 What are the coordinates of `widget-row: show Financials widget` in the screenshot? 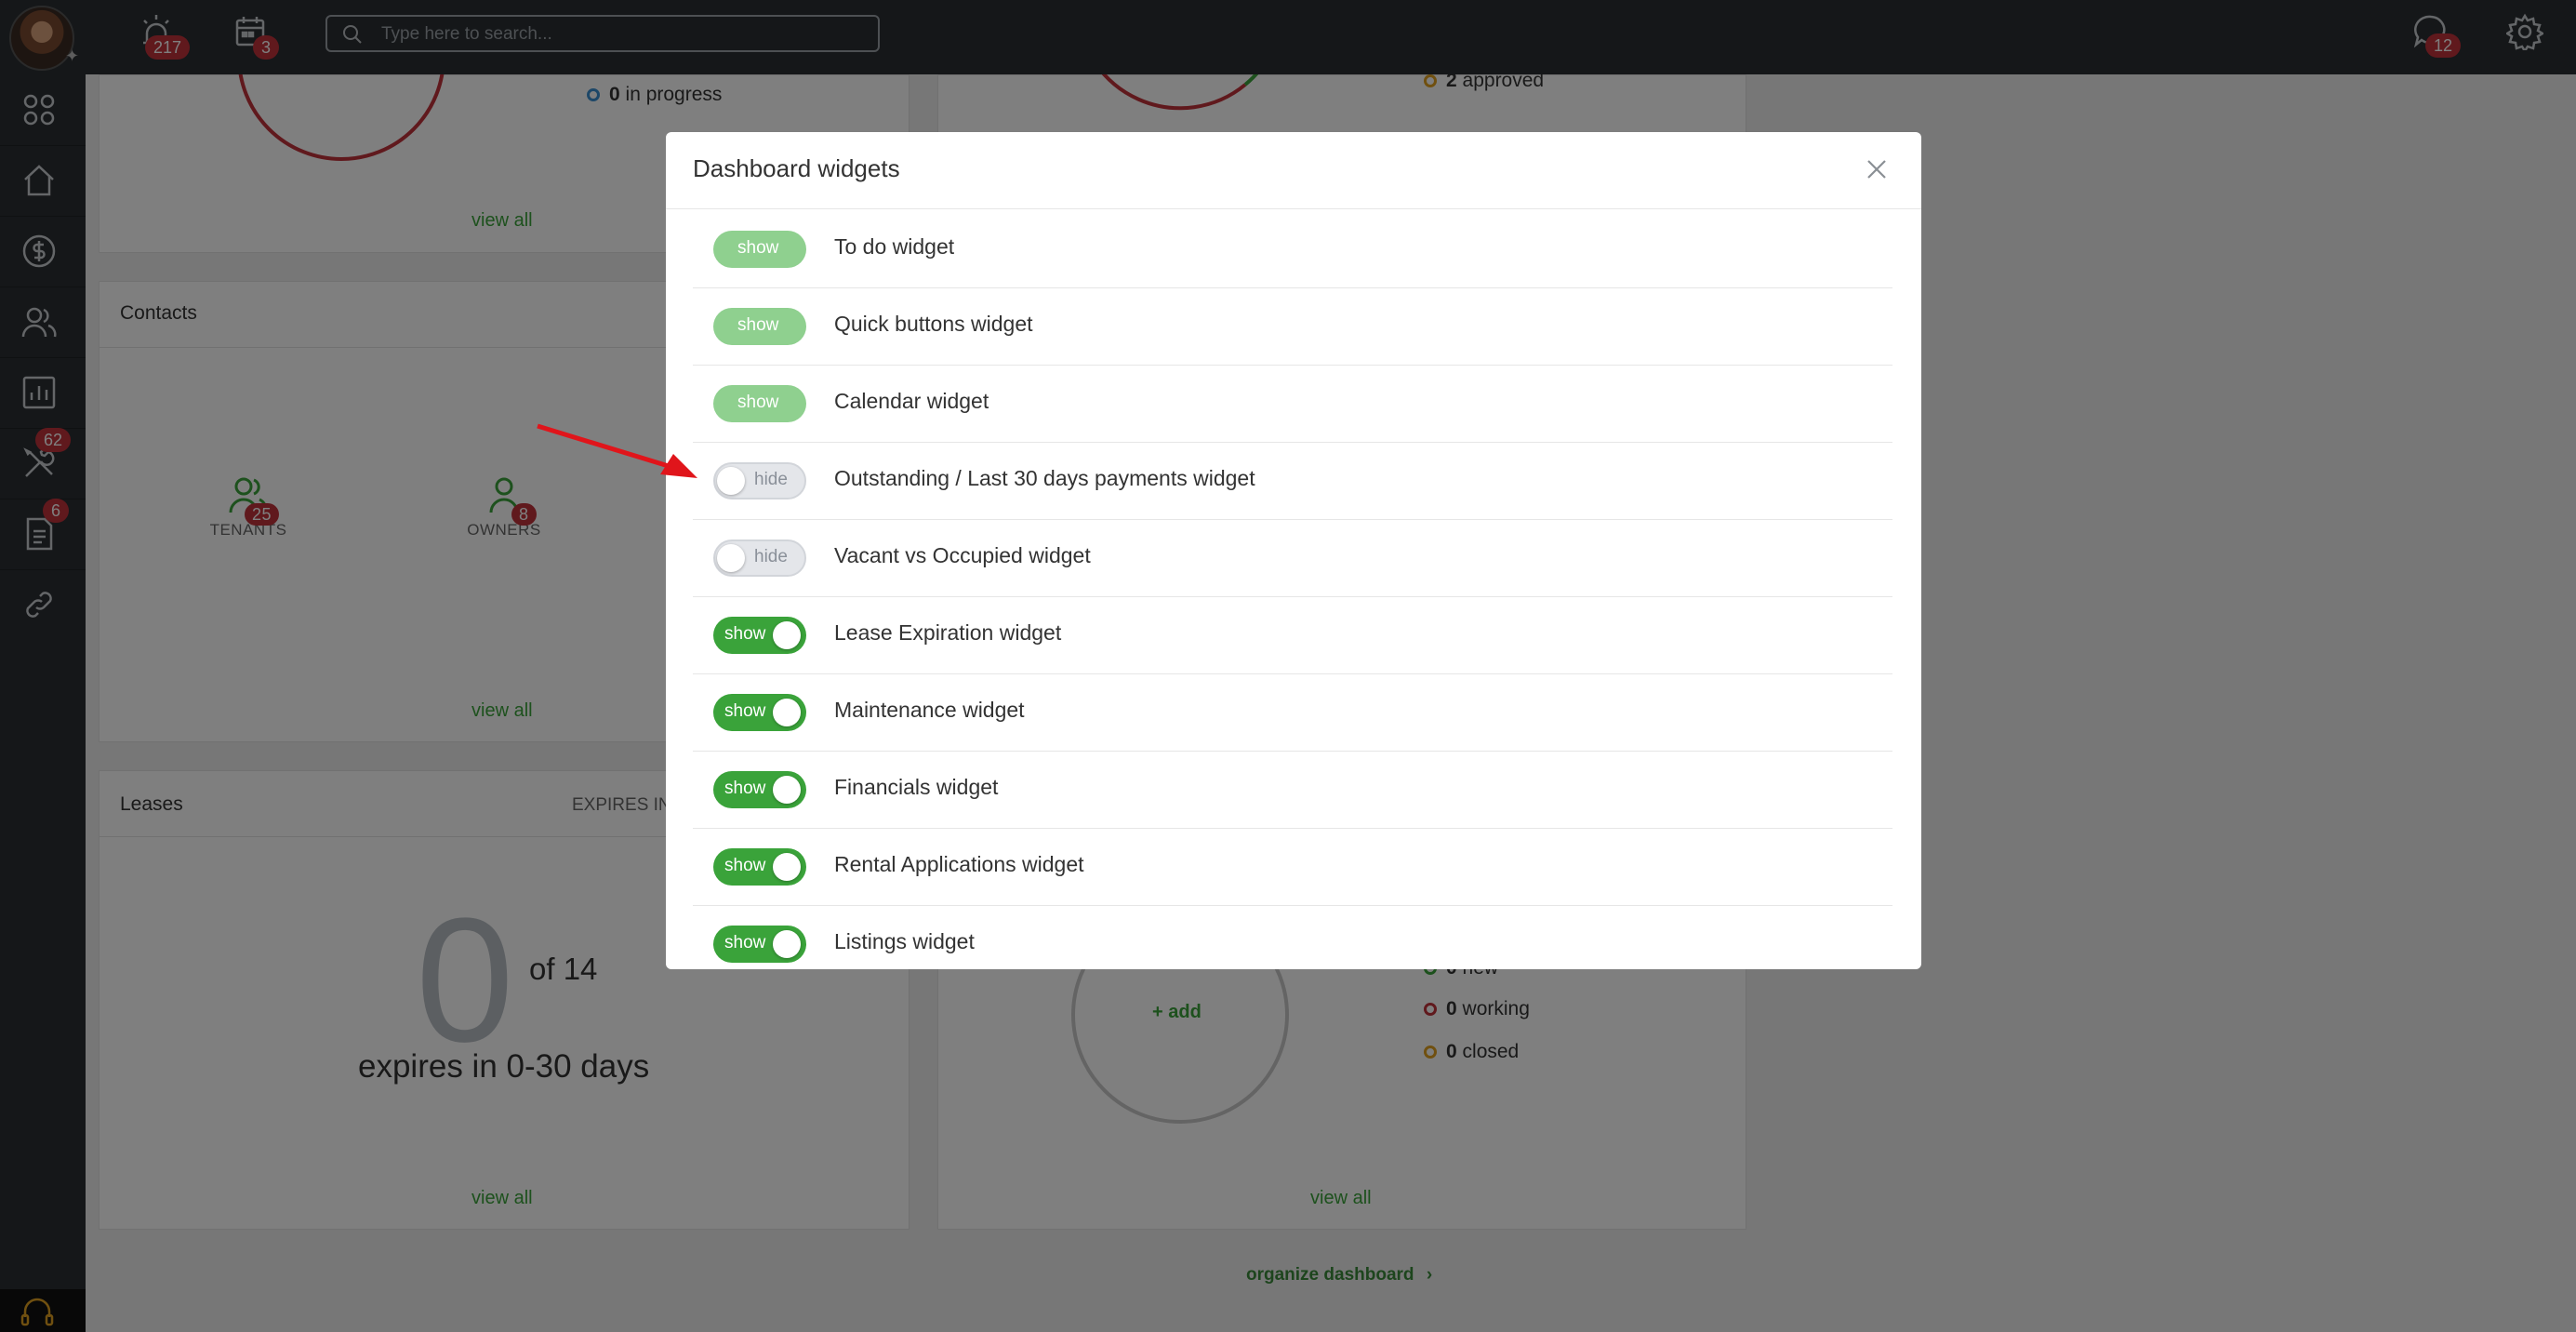 It's located at (1292, 790).